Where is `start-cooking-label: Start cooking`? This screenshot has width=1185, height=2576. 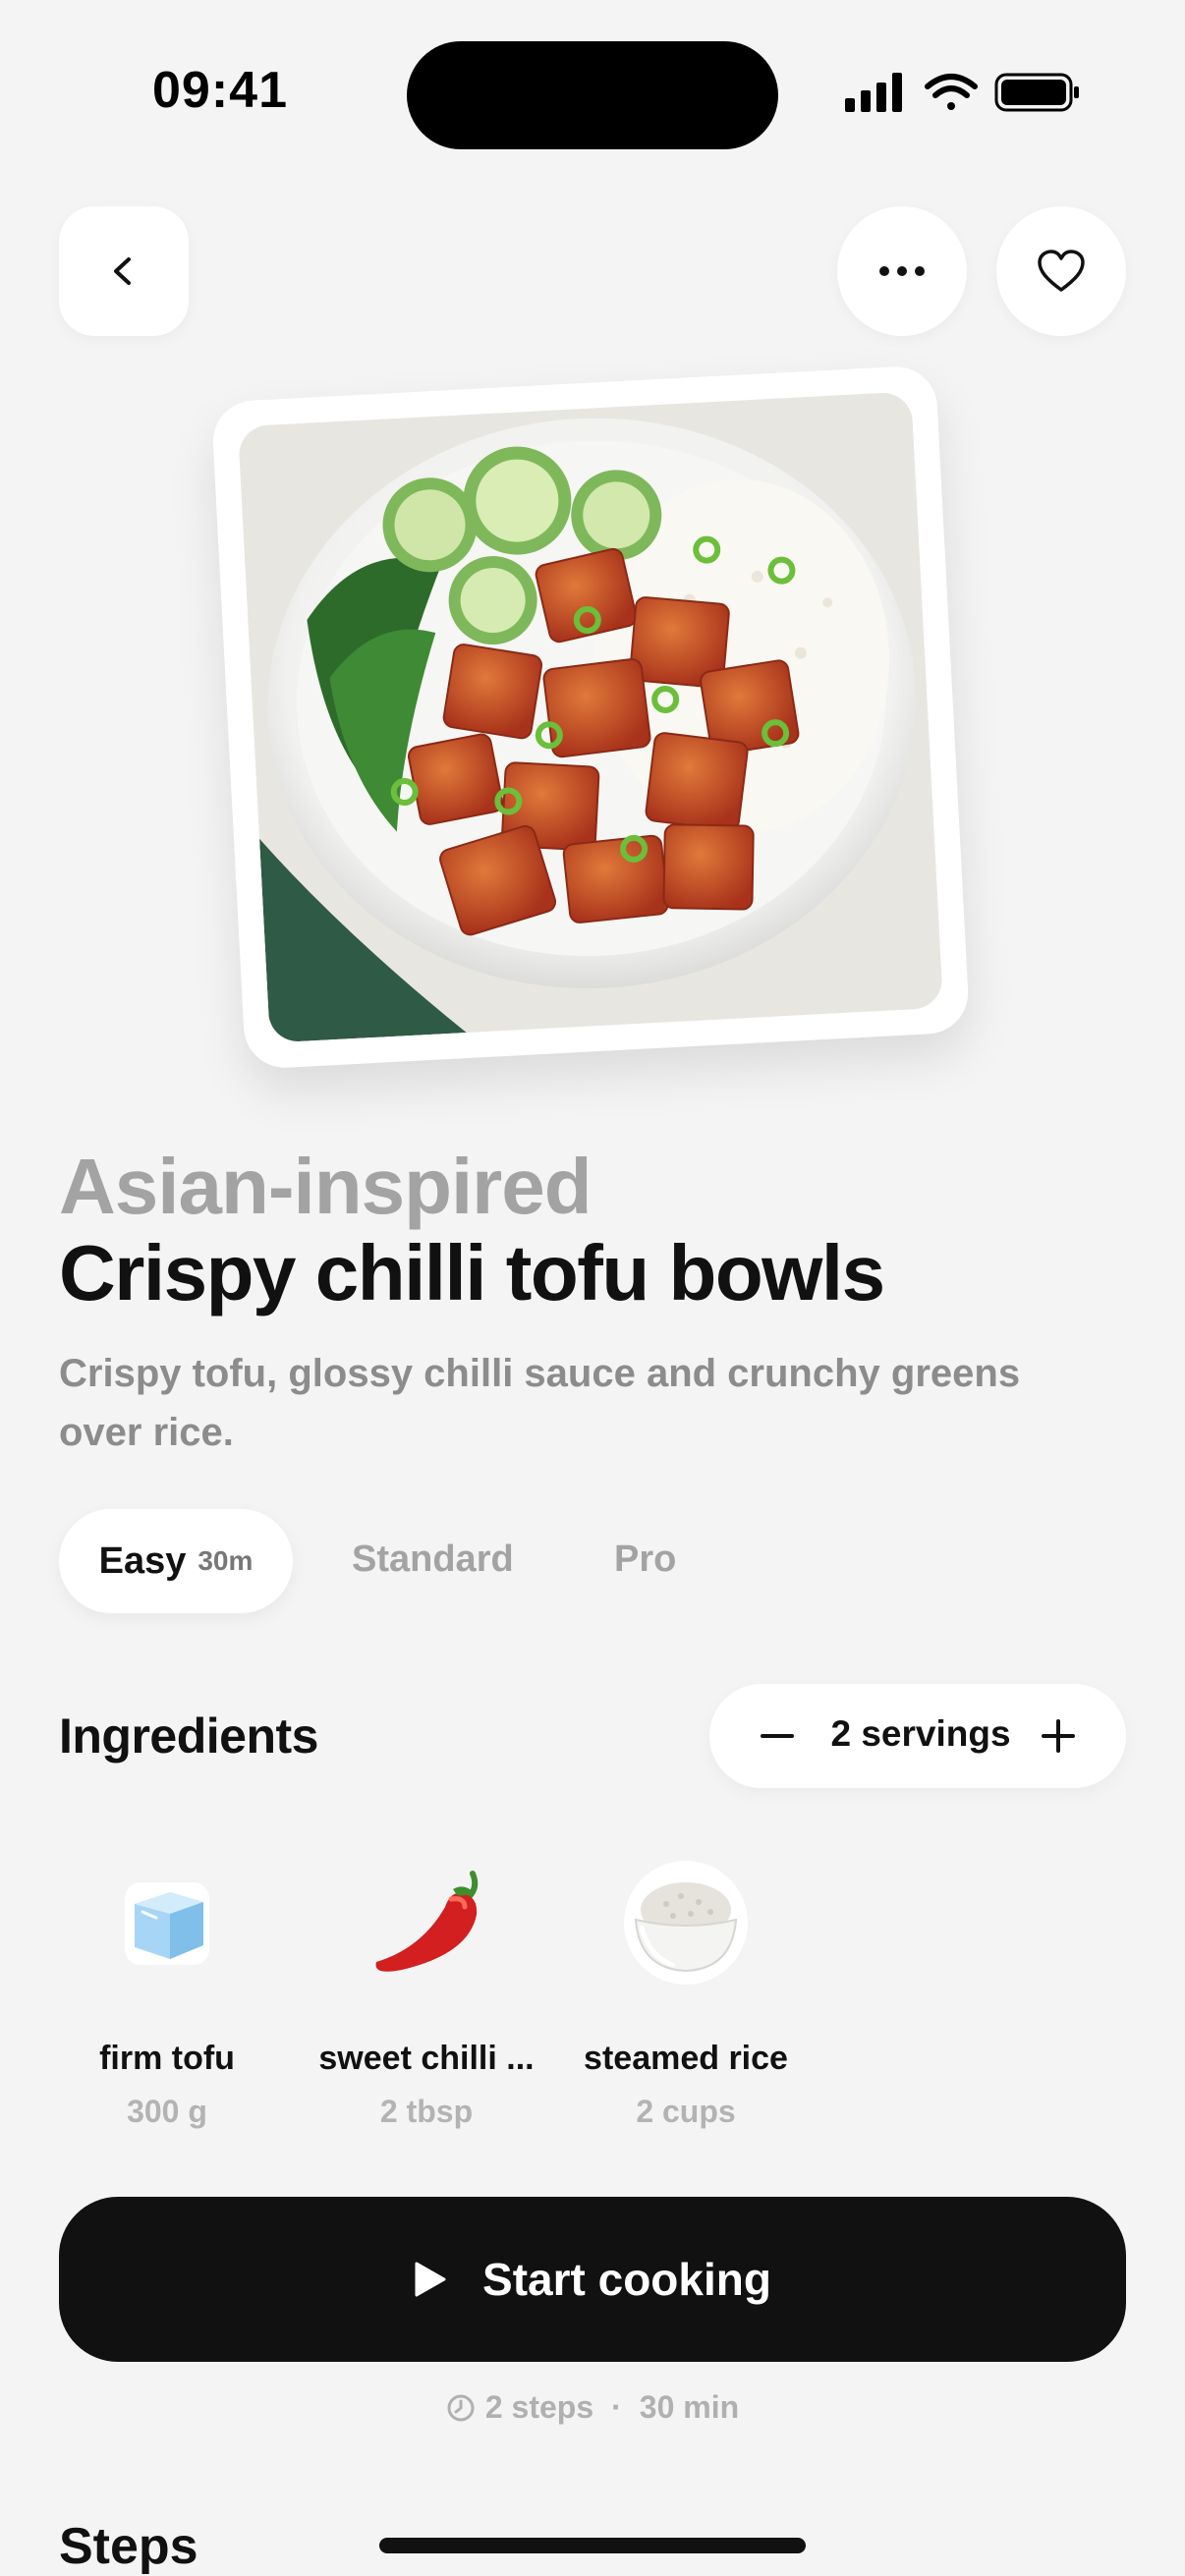 start-cooking-label: Start cooking is located at coordinates (627, 2279).